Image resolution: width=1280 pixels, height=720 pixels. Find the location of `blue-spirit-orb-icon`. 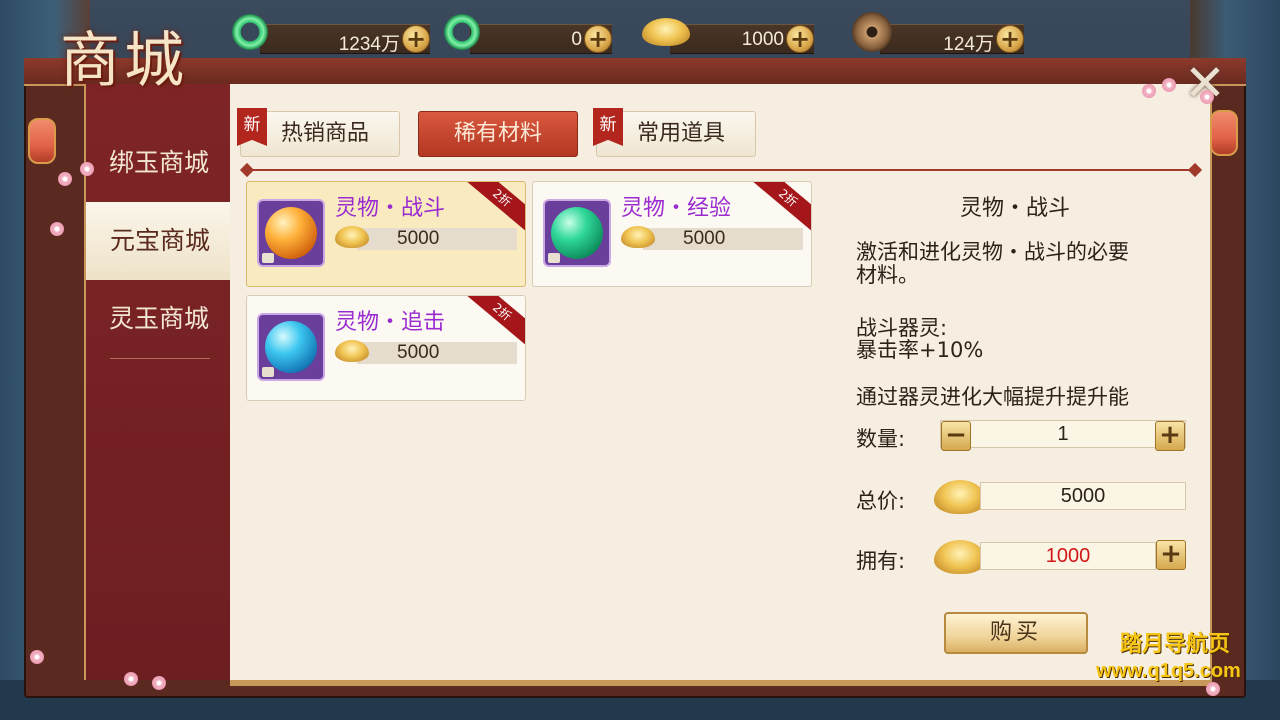

blue-spirit-orb-icon is located at coordinates (291, 347).